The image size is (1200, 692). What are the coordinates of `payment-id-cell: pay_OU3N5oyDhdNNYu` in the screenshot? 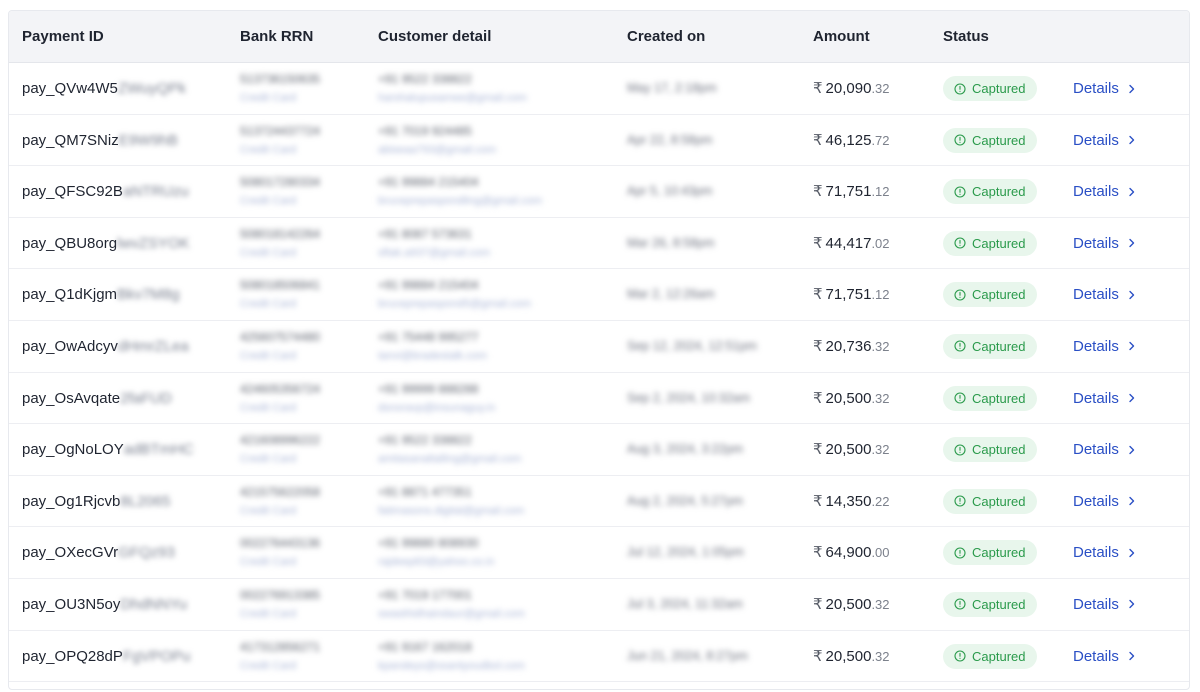 It's located at (127, 604).